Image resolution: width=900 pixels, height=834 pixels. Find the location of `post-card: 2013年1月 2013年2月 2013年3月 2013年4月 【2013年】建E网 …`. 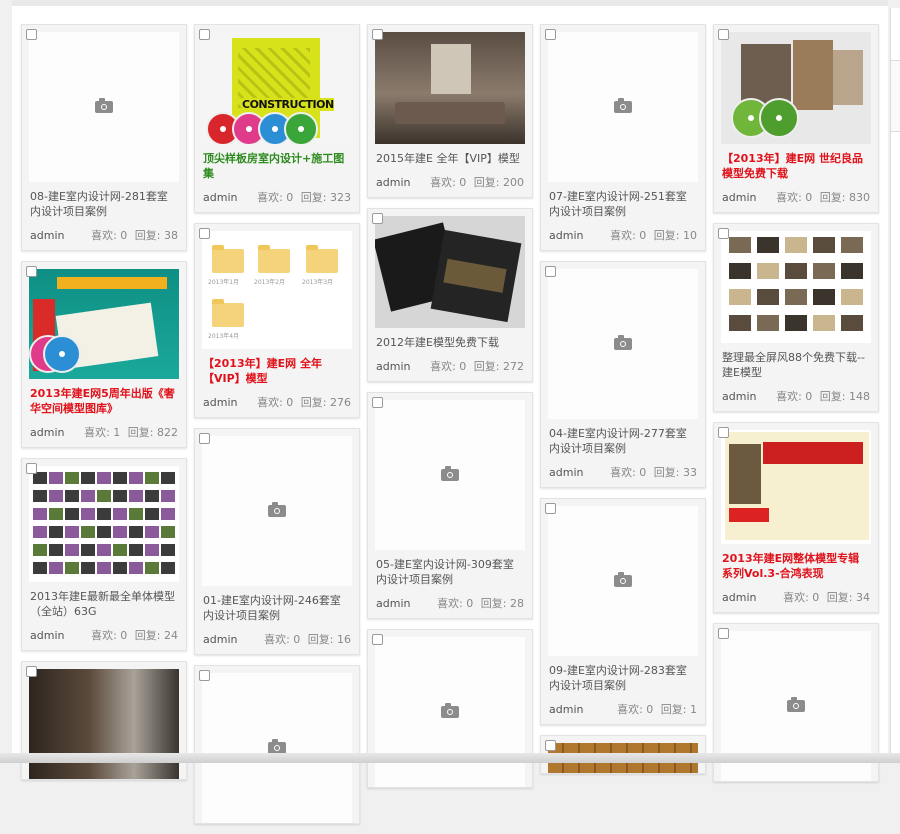

post-card: 2013年1月 2013年2月 2013年3月 2013年4月 【2013年】建E网 … is located at coordinates (277, 320).